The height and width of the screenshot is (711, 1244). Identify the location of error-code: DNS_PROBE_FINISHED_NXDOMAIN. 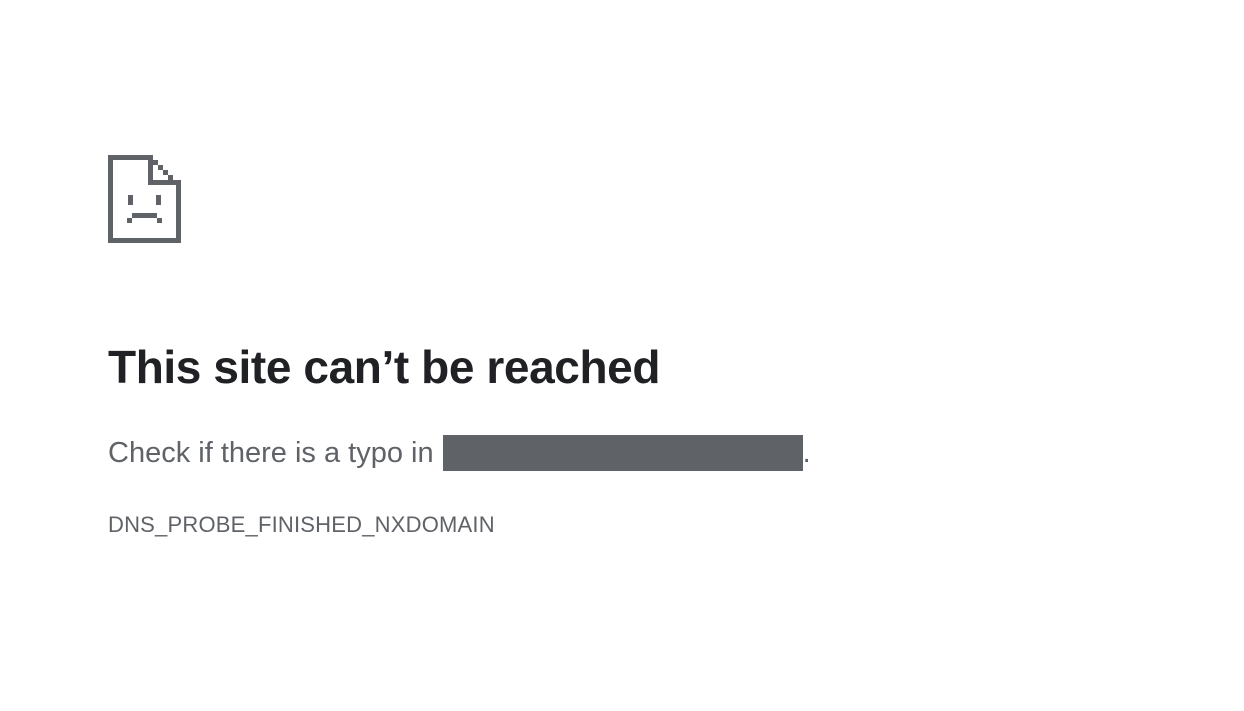
(301, 524).